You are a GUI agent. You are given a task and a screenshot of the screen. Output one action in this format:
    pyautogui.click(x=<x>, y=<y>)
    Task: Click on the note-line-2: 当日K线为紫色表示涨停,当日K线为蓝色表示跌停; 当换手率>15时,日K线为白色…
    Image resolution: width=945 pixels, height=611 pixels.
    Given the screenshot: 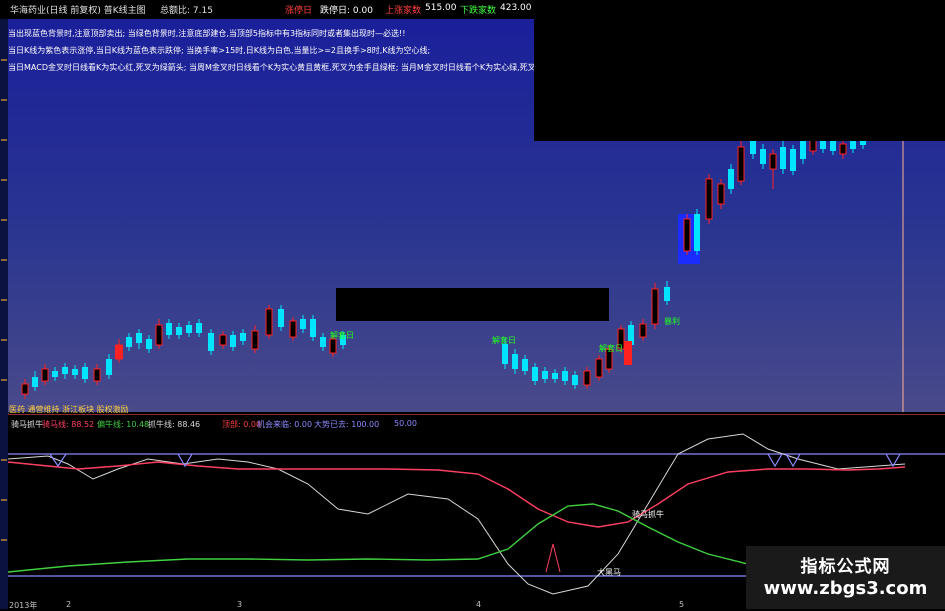 What is the action you would take?
    pyautogui.click(x=219, y=50)
    